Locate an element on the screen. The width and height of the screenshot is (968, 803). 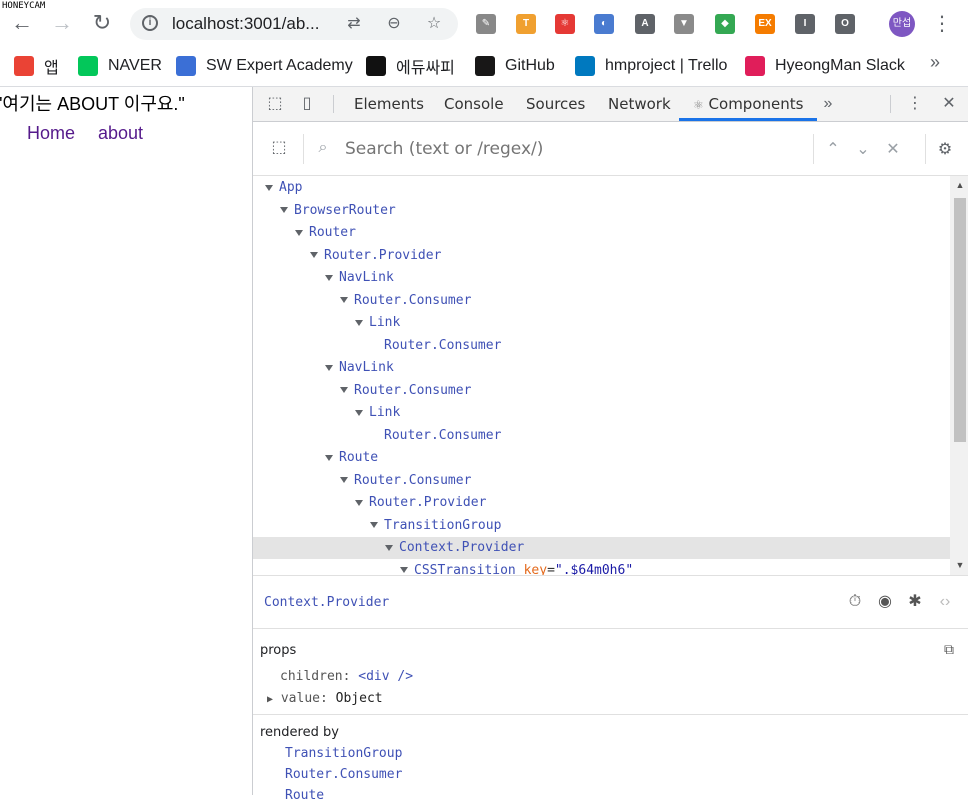
stopwatch-icon: ⏱ is located at coordinates (855, 602).